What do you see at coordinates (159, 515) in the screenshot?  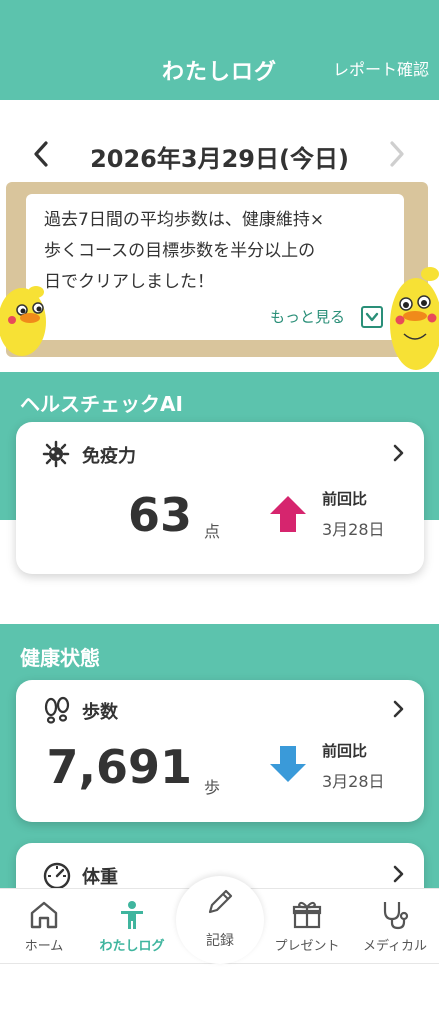 I see `immunity-value: 63` at bounding box center [159, 515].